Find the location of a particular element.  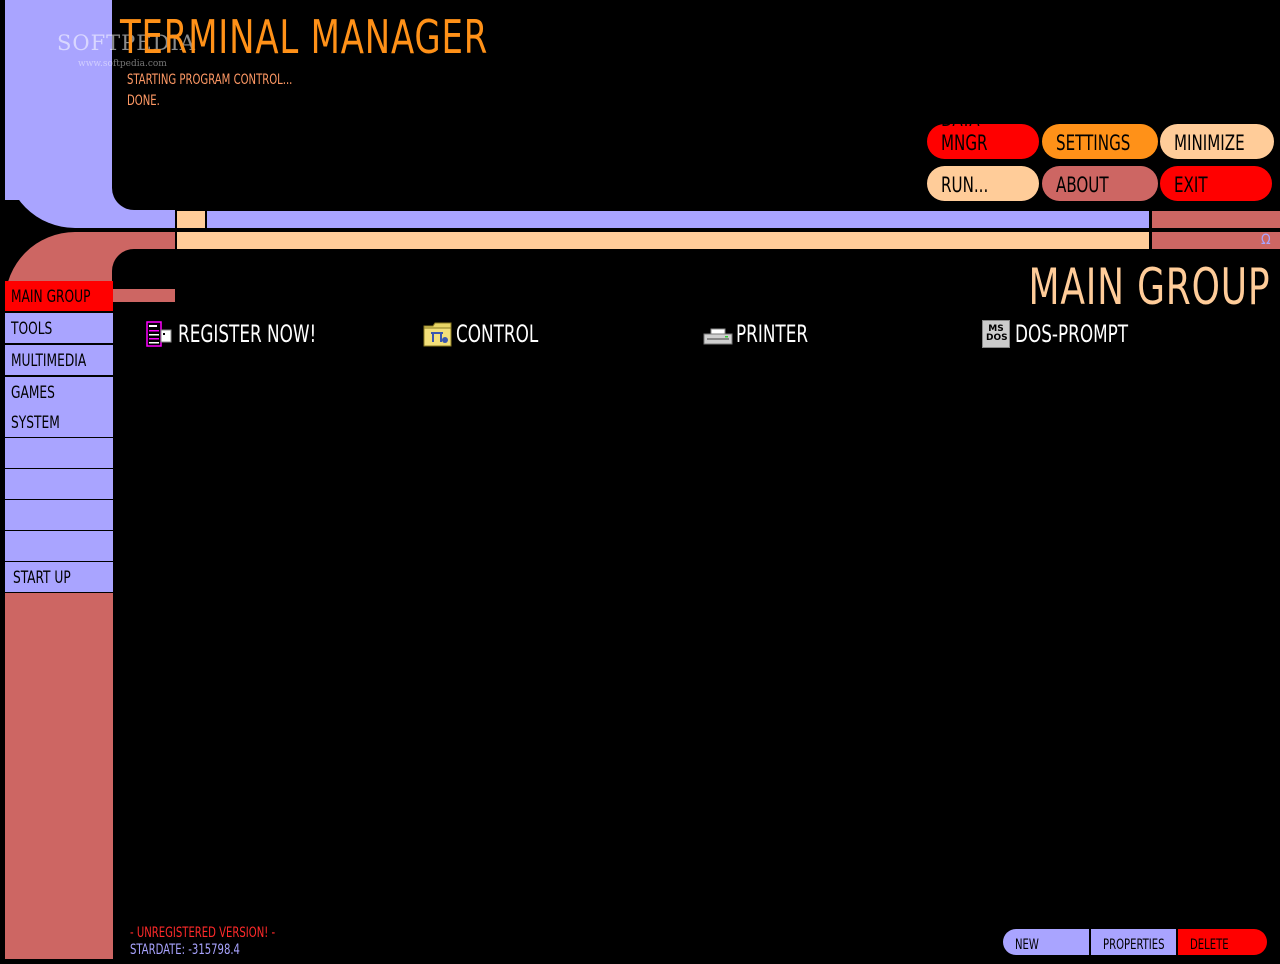

app-title: Terminal Manager is located at coordinates (304, 37).